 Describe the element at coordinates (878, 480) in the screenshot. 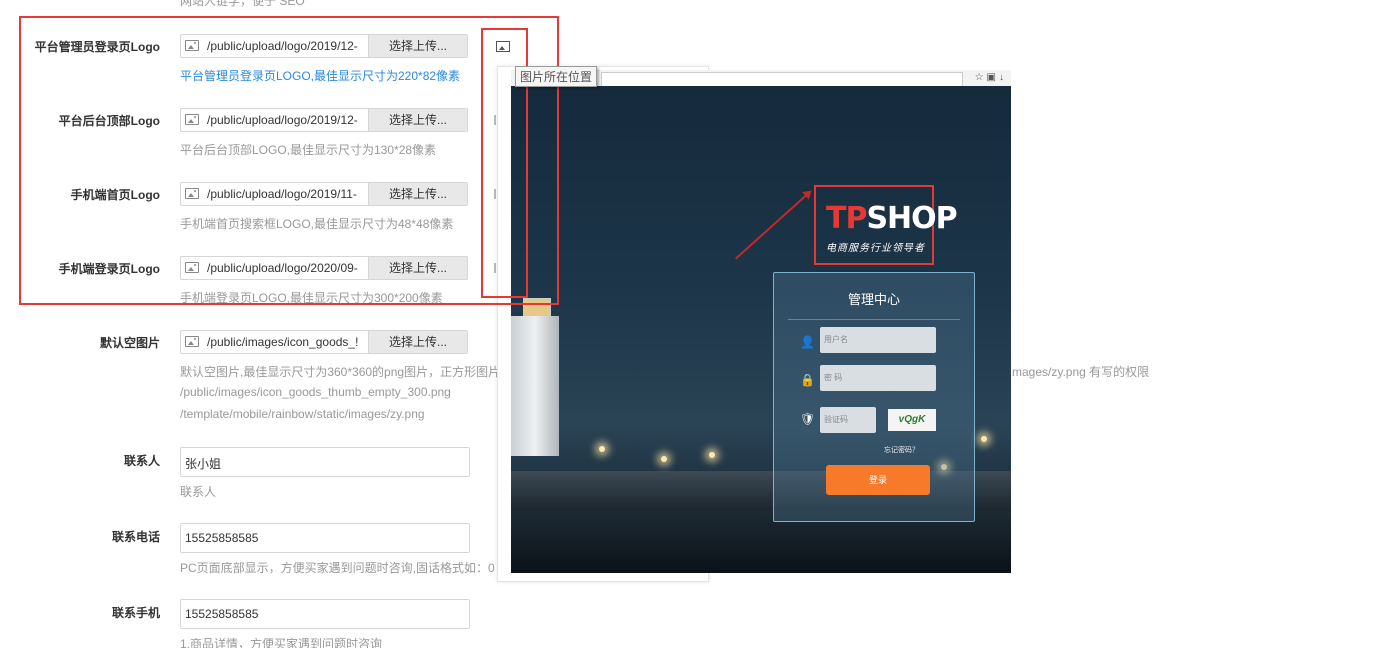

I see `login-button: 登录` at that location.